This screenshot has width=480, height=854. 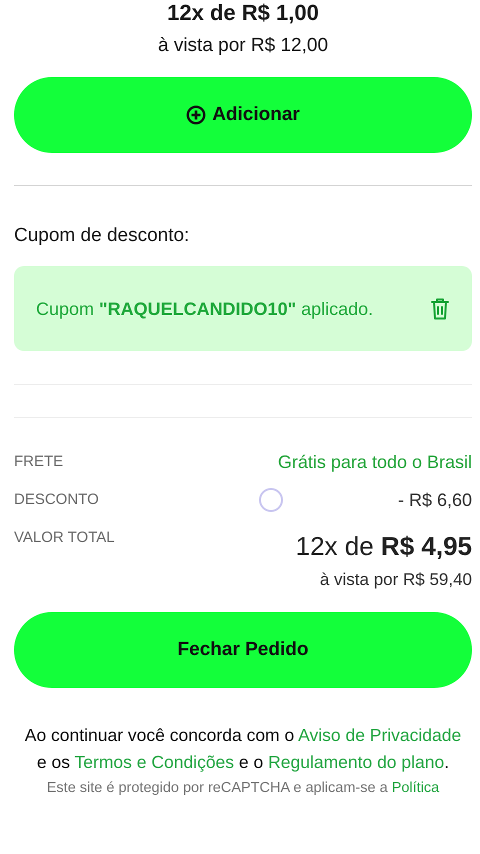 I want to click on total-price: 12x de R$ 4,95, so click(x=384, y=546).